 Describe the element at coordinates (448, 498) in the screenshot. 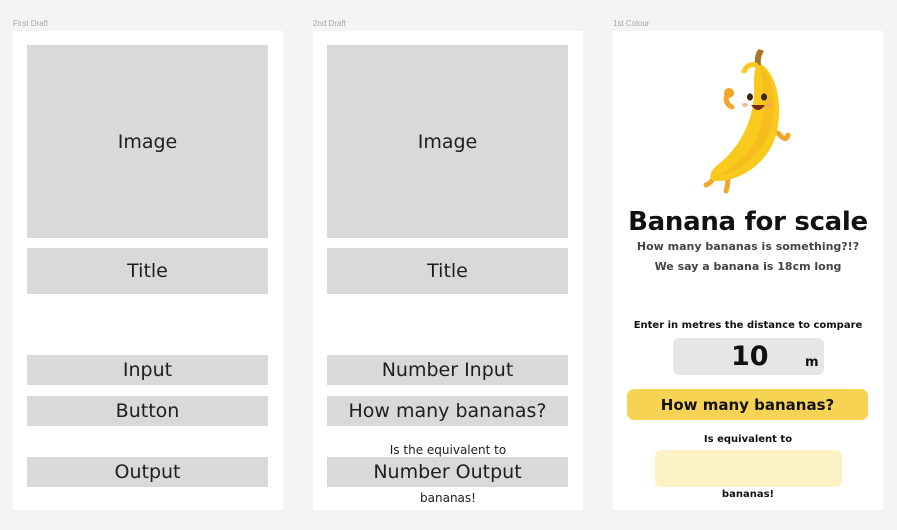

I see `bananas-suffix-text: bananas!` at that location.